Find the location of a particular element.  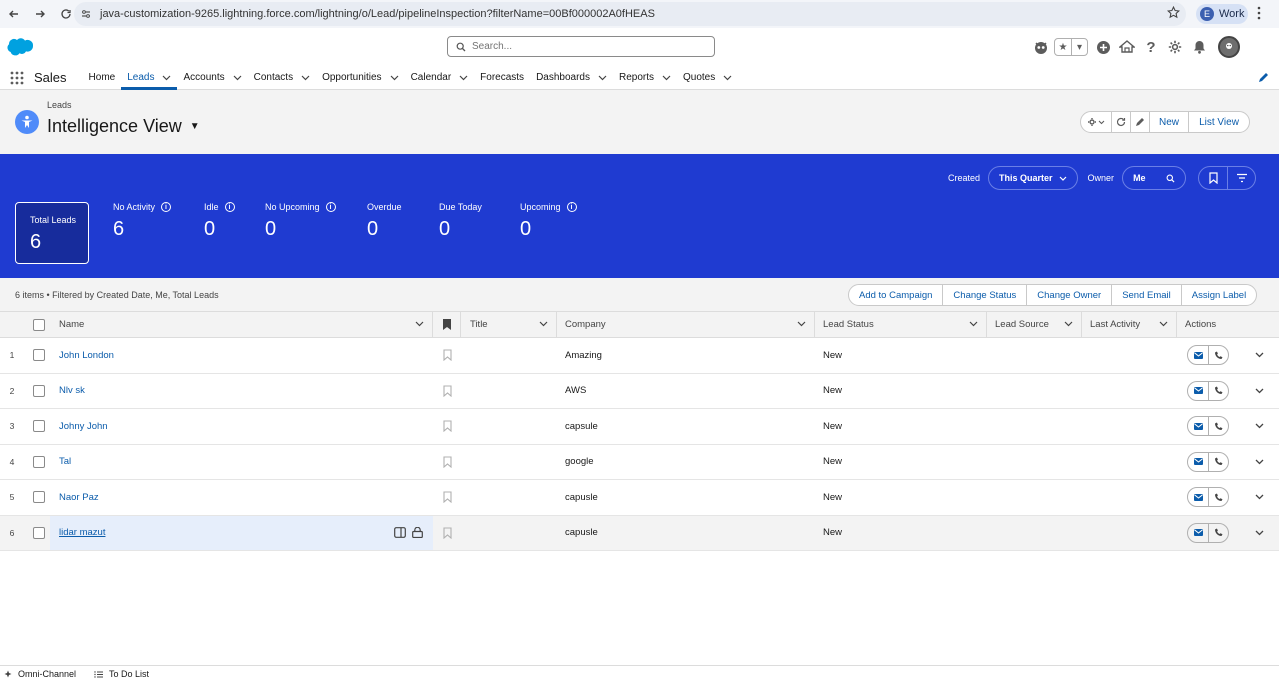

column-header-last-activity: Last Activity is located at coordinates (1129, 324).